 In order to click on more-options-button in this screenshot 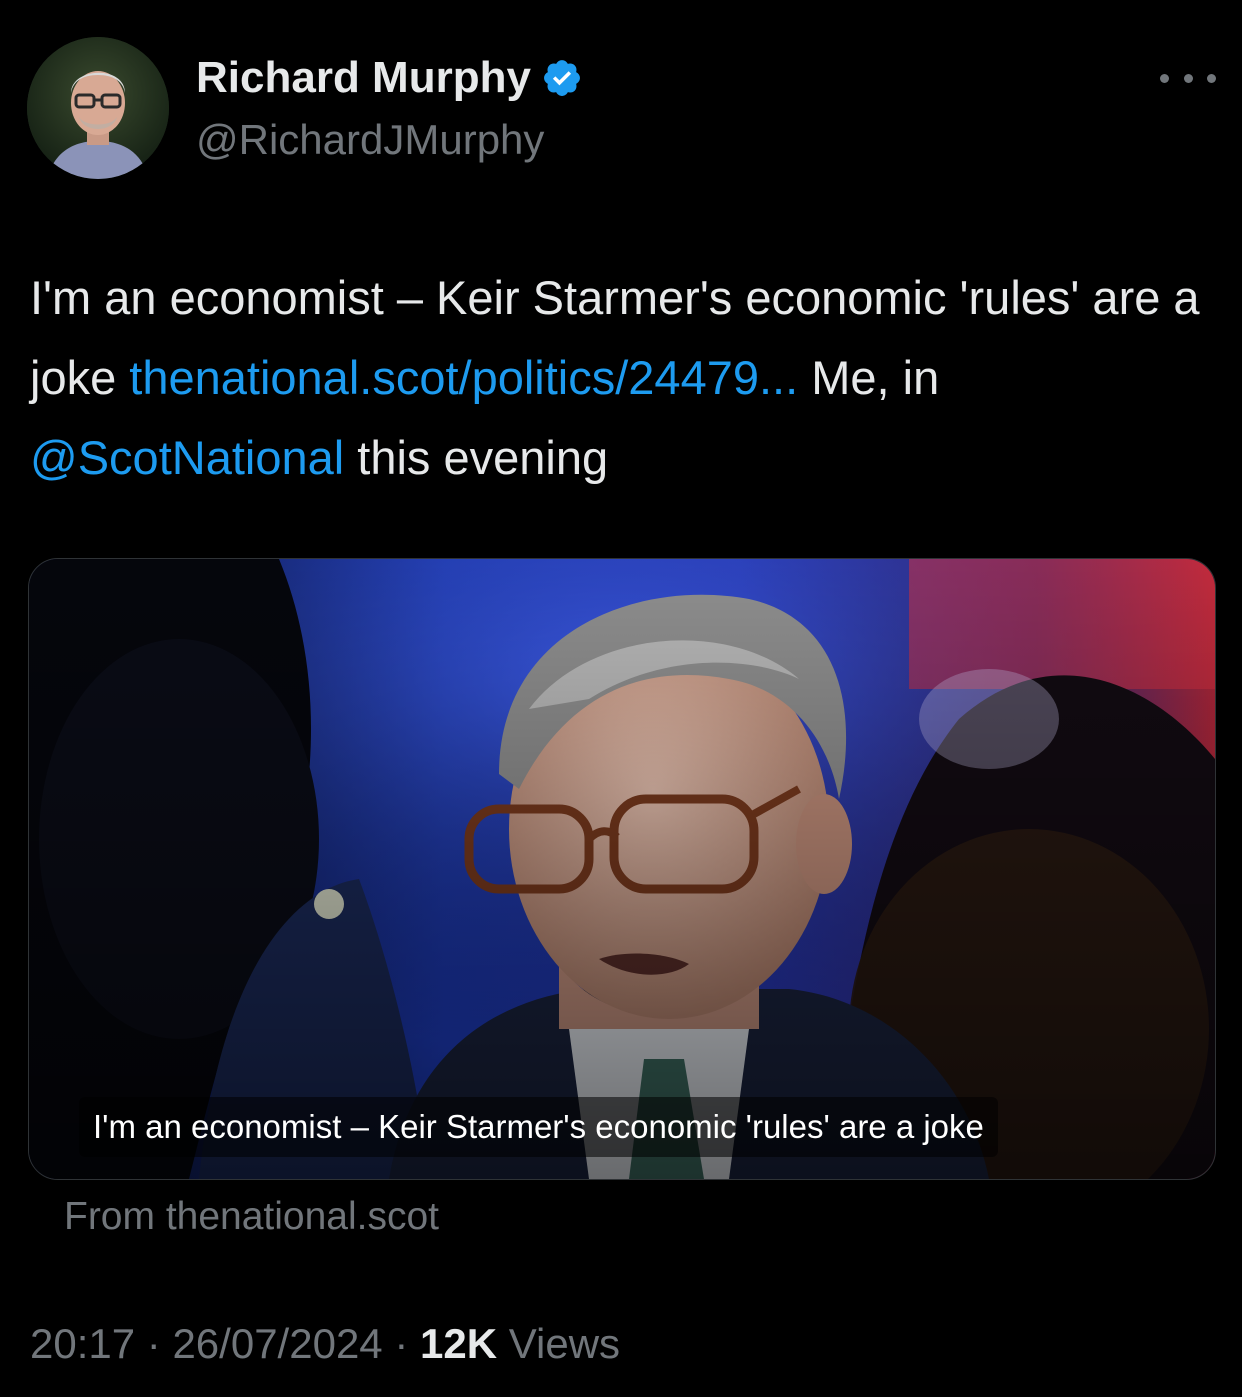, I will do `click(1188, 78)`.